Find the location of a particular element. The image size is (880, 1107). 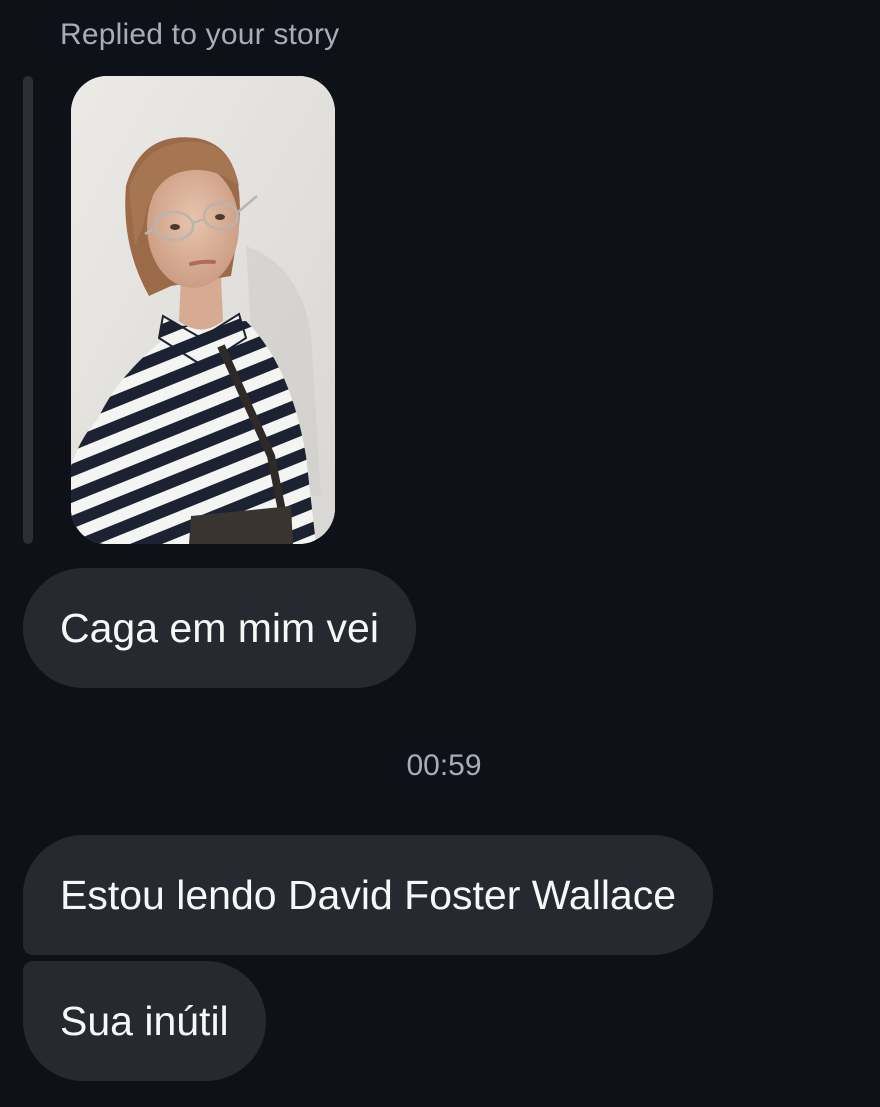

replied-to-story-label: Replied to your story is located at coordinates (200, 34).